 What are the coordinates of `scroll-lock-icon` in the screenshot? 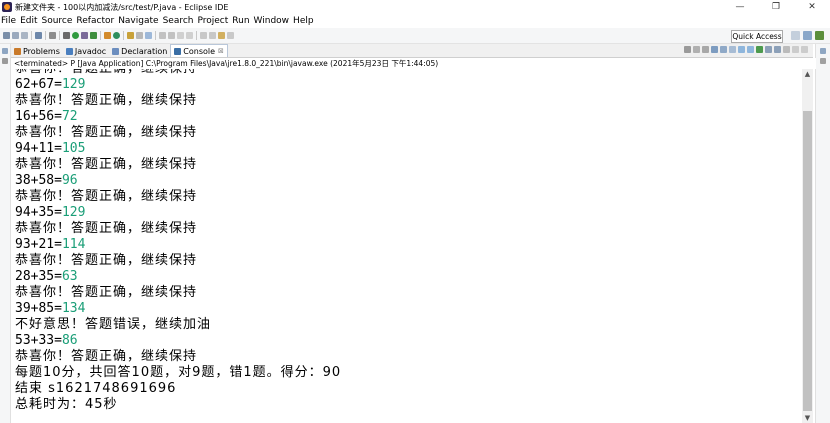 It's located at (723, 49).